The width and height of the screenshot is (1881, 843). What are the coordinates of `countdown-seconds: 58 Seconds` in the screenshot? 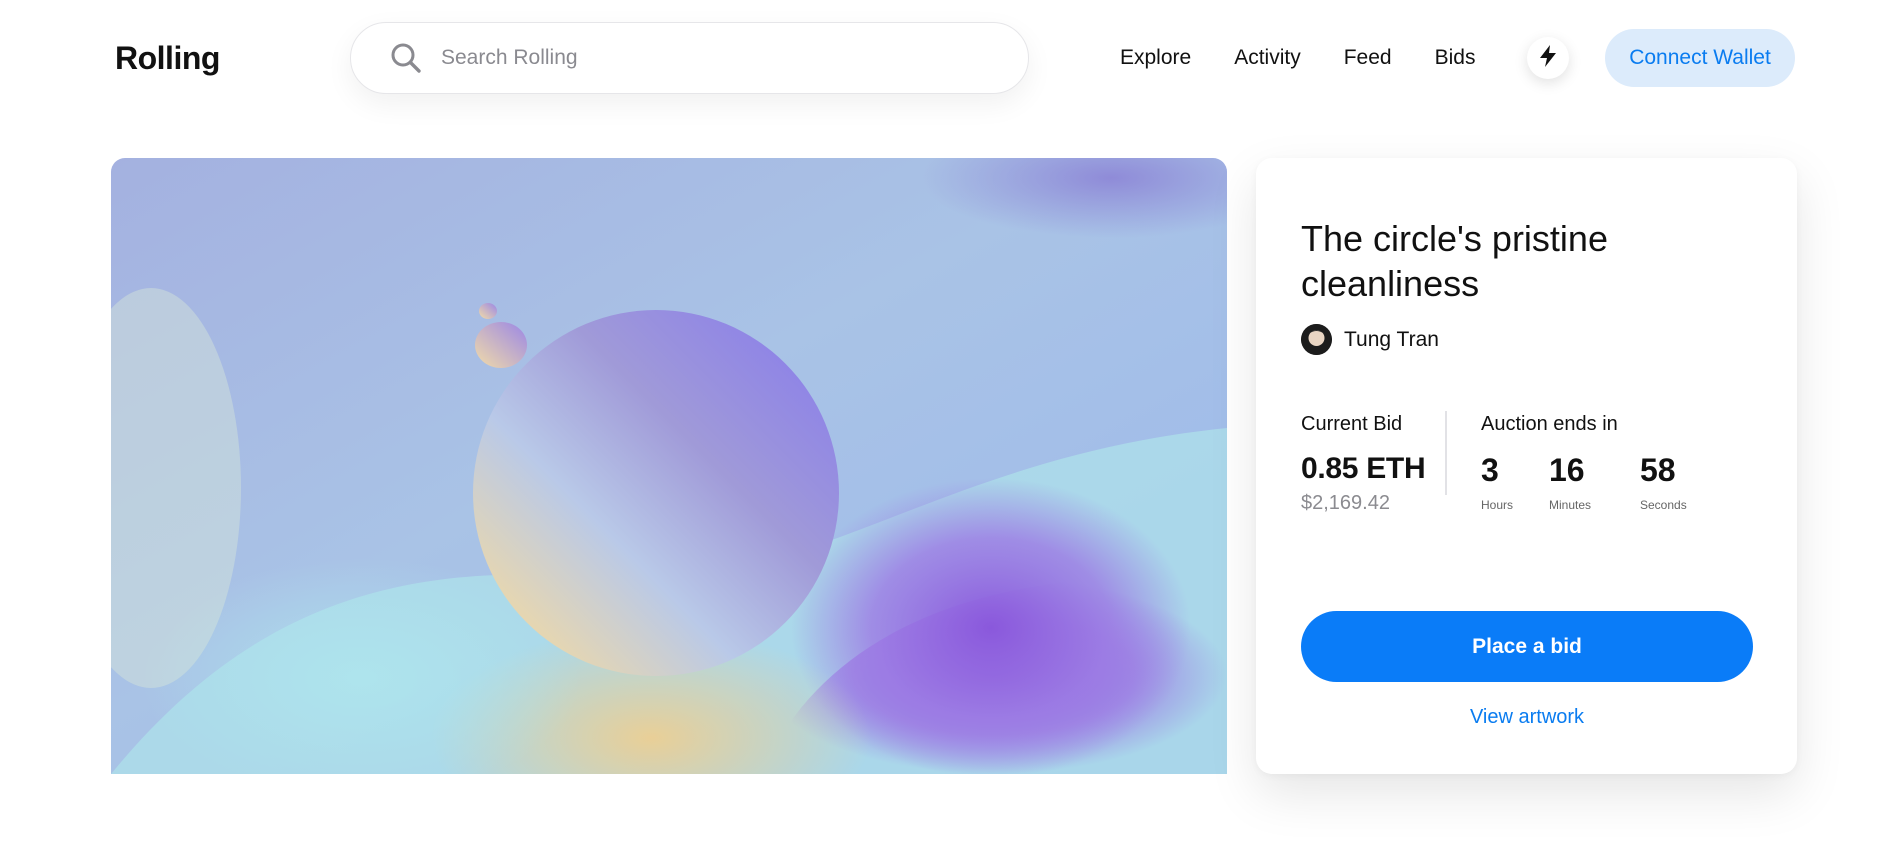 It's located at (1663, 482).